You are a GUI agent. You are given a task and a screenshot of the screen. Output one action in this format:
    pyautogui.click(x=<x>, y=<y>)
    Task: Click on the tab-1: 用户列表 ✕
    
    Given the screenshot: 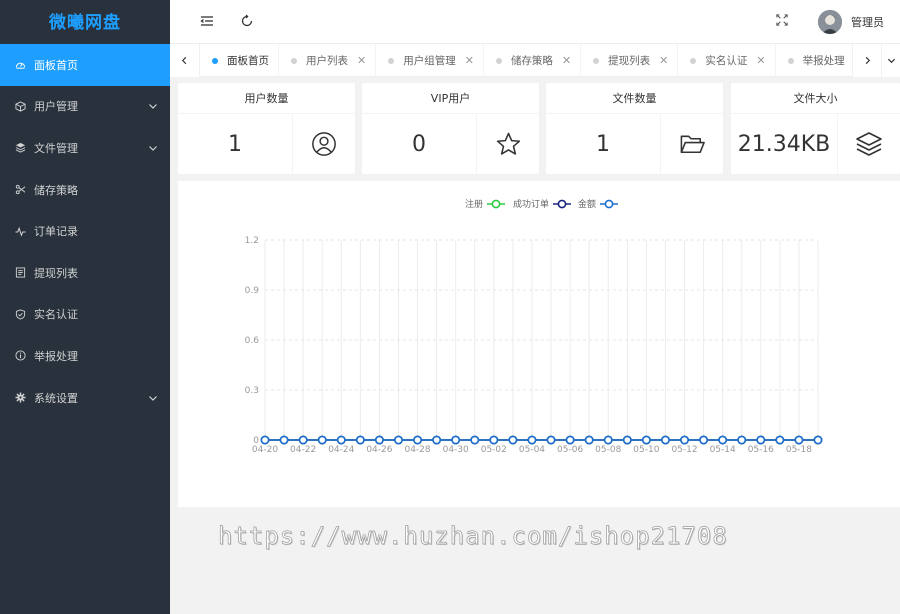 What is the action you would take?
    pyautogui.click(x=328, y=60)
    